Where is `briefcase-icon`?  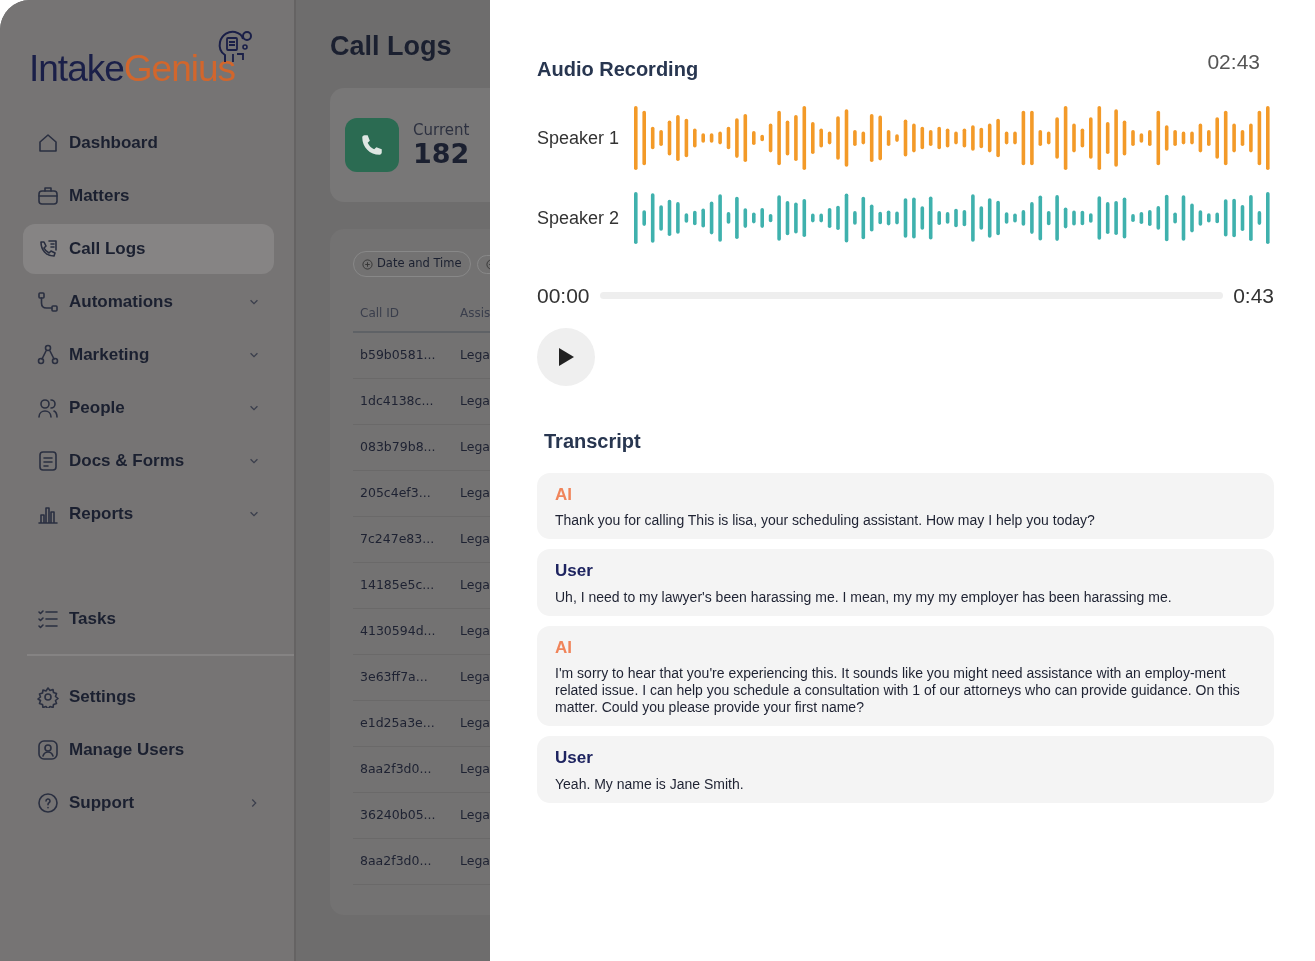
briefcase-icon is located at coordinates (48, 196).